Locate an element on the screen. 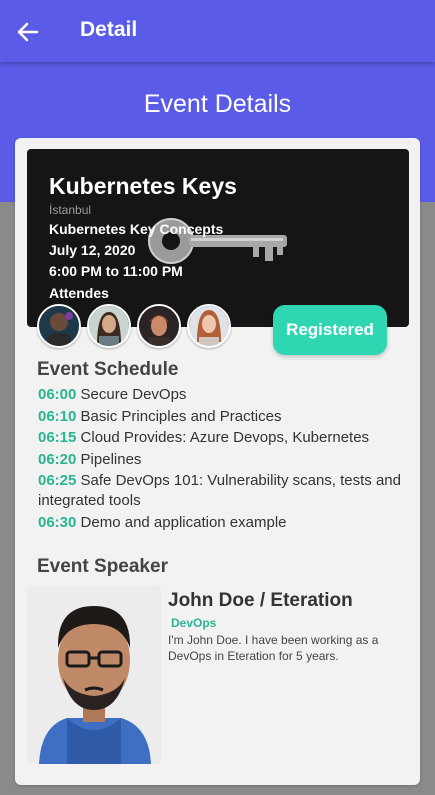 This screenshot has height=795, width=435. back-button is located at coordinates (28, 32).